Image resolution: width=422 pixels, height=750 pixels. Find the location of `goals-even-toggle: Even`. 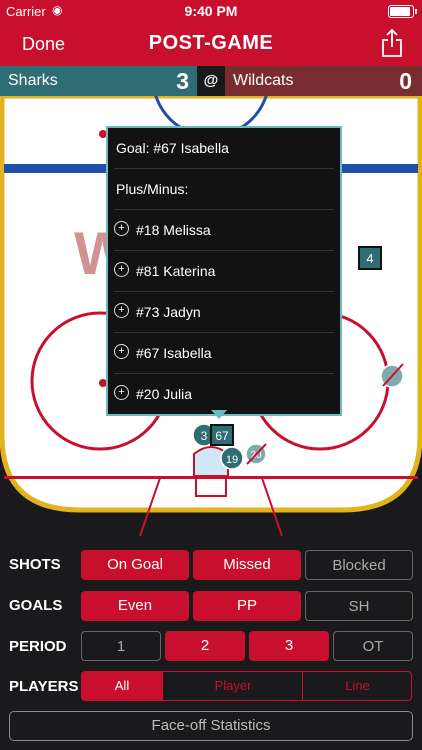

goals-even-toggle: Even is located at coordinates (135, 606).